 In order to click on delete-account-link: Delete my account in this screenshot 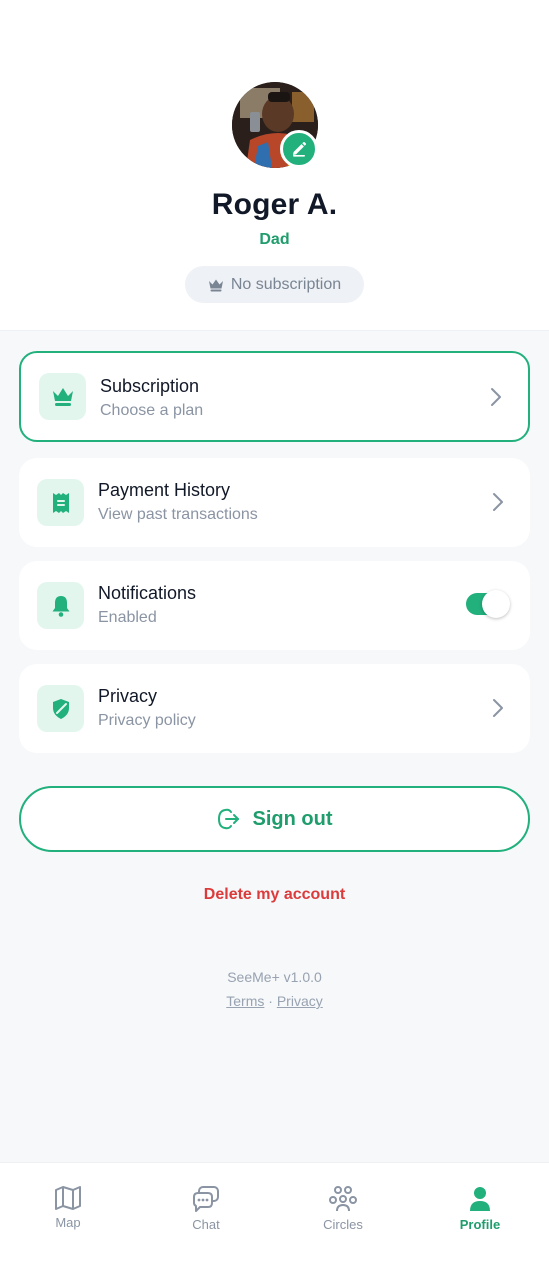, I will do `click(274, 895)`.